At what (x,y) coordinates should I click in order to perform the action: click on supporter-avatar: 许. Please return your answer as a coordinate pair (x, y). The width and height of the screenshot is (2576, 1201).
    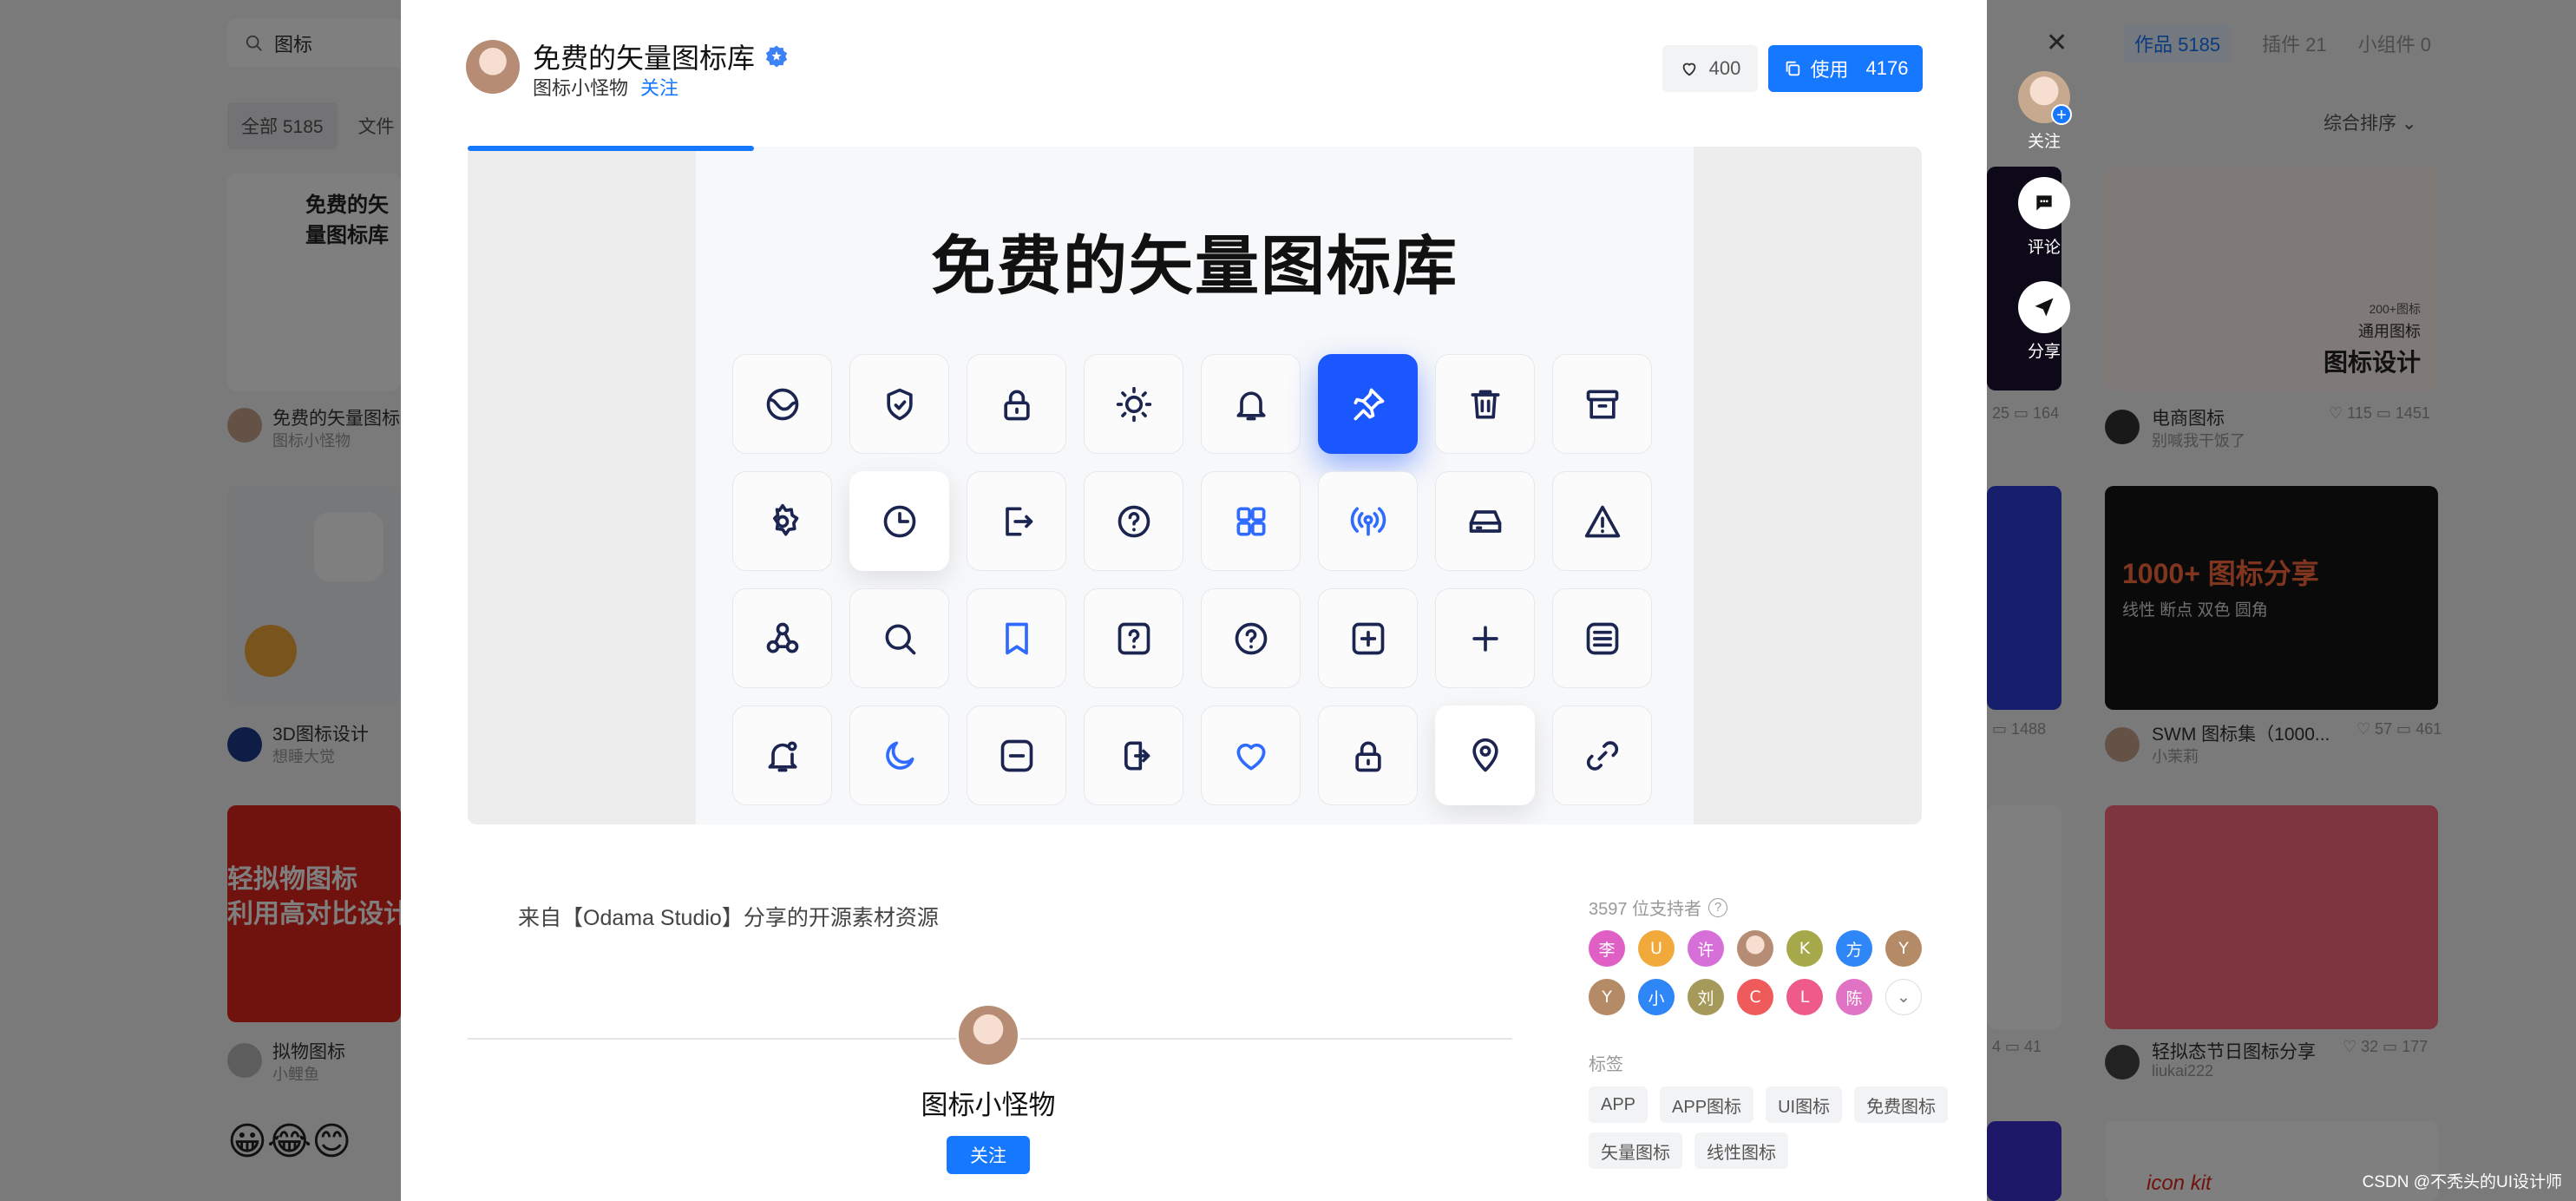
    Looking at the image, I should click on (1706, 948).